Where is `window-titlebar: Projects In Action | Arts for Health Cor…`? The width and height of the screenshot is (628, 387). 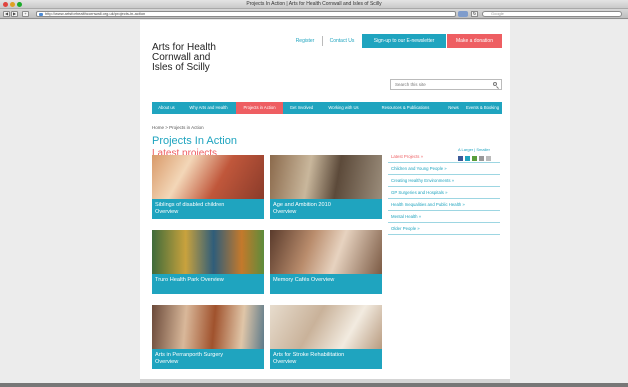
window-titlebar: Projects In Action | Arts for Health Cor… is located at coordinates (314, 4).